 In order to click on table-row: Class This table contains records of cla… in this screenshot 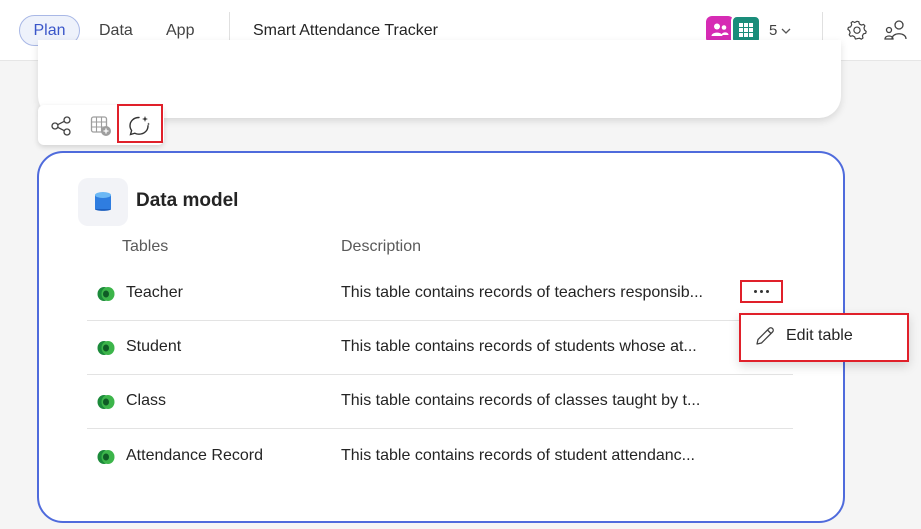, I will do `click(440, 402)`.